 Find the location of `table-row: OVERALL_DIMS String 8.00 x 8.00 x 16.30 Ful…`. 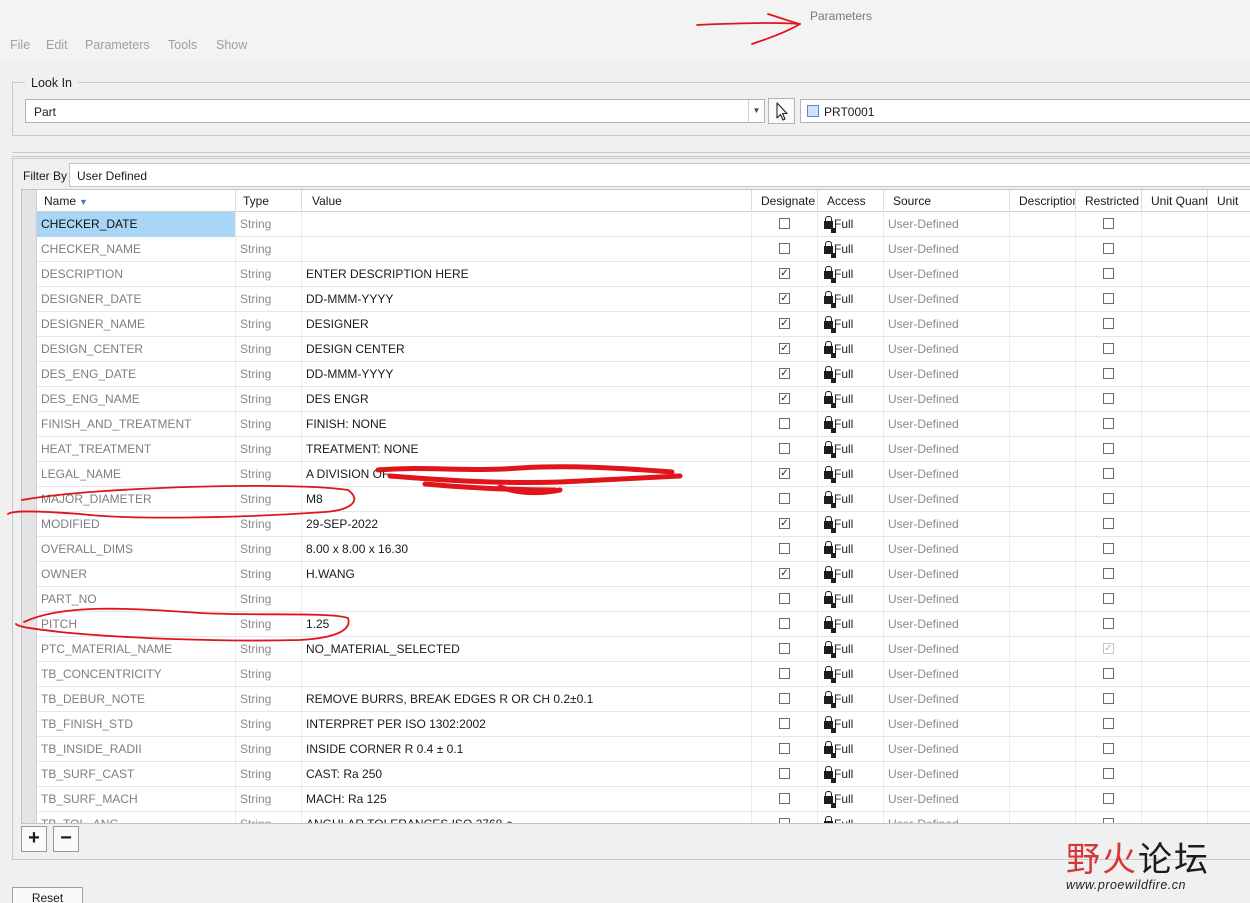

table-row: OVERALL_DIMS String 8.00 x 8.00 x 16.30 Ful… is located at coordinates (643, 549).